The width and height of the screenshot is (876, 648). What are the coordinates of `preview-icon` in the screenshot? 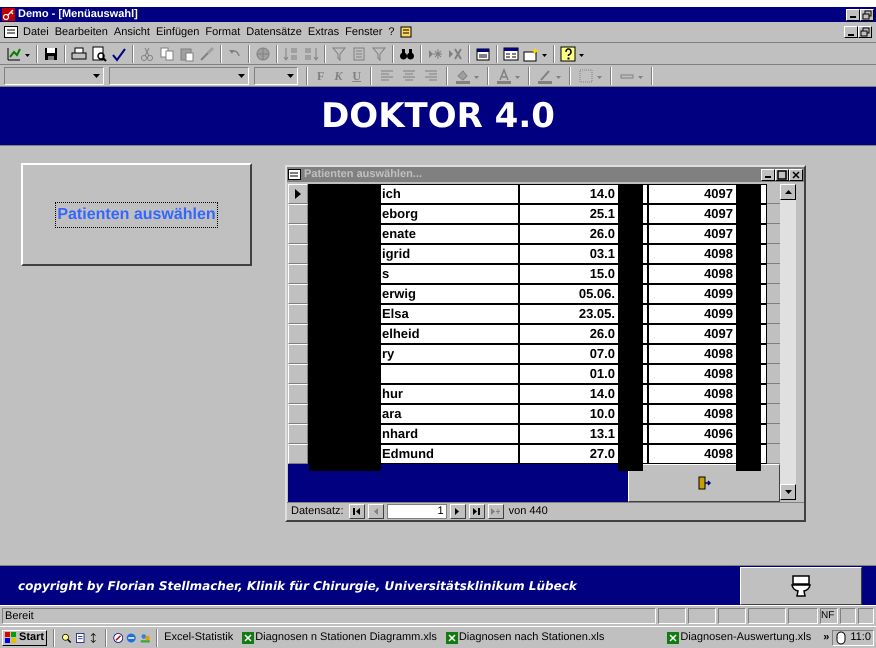 It's located at (99, 54).